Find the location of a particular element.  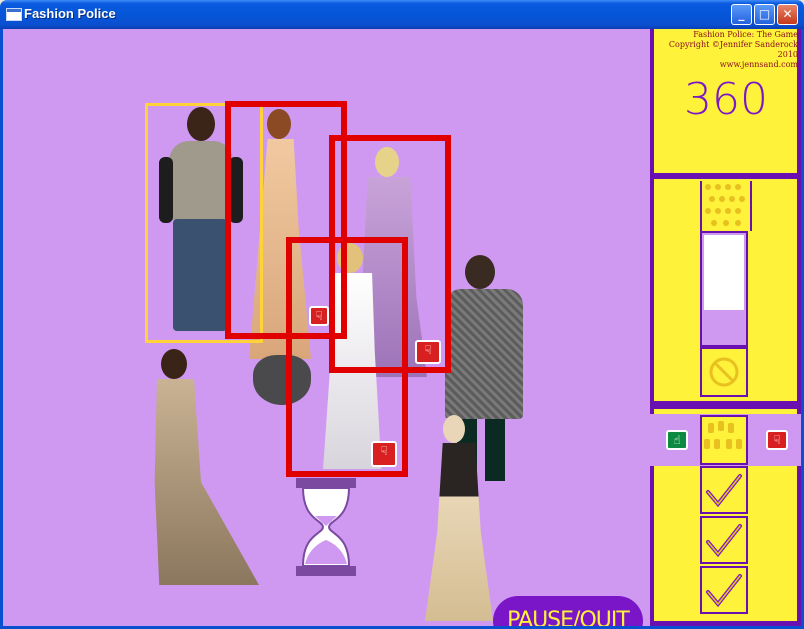

queue-meter is located at coordinates (724, 289).